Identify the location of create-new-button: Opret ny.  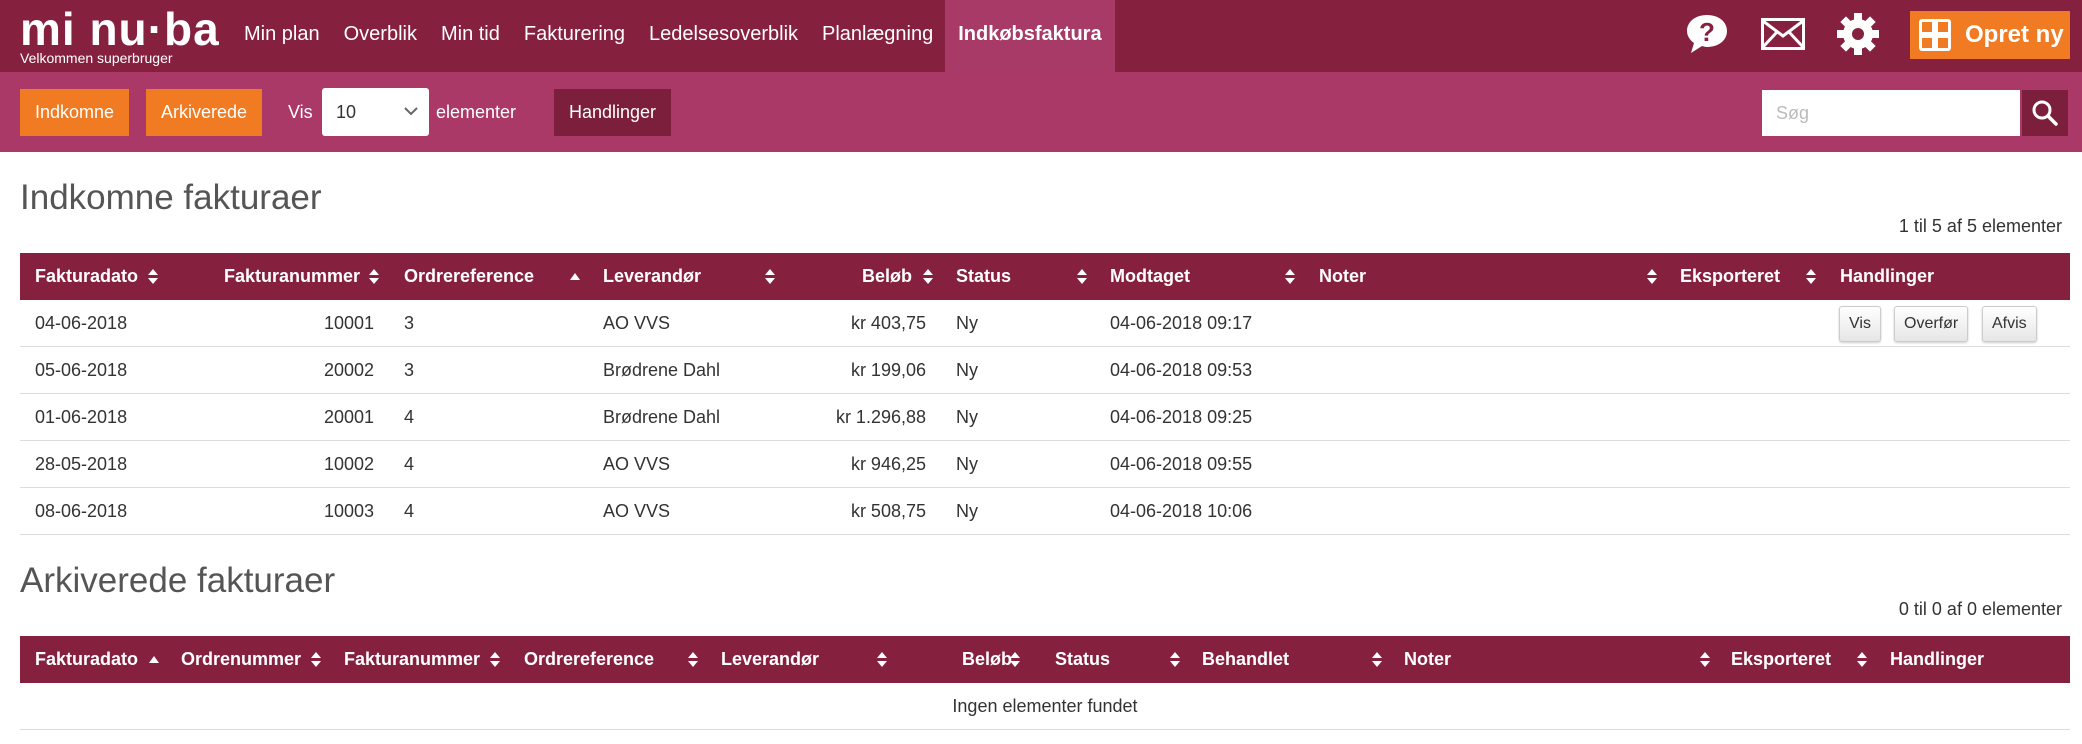
(1990, 35).